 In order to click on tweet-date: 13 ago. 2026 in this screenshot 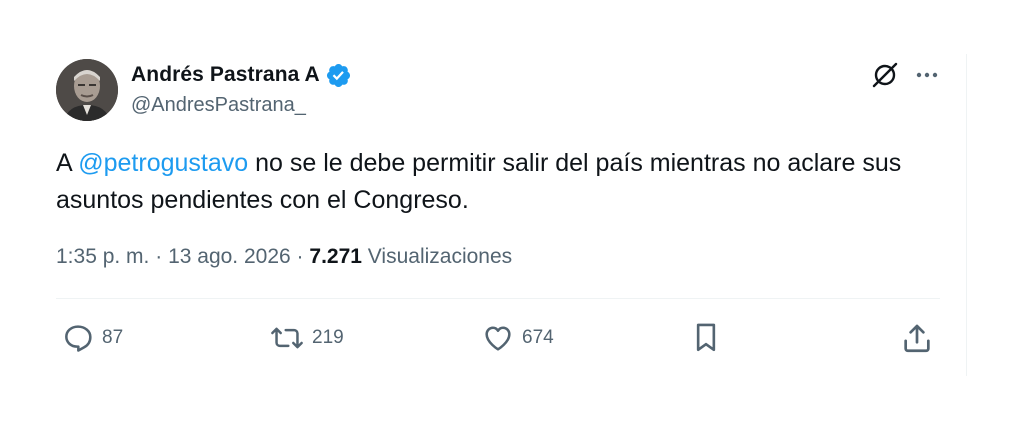, I will do `click(229, 256)`.